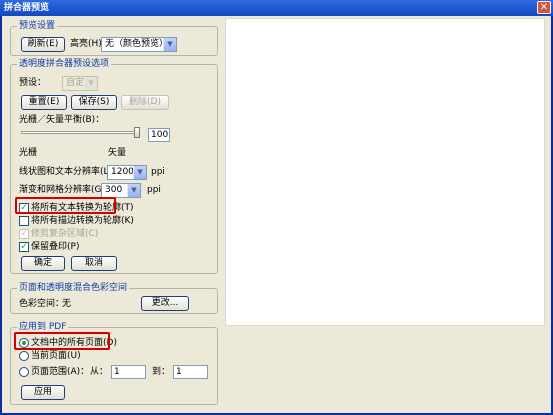 The width and height of the screenshot is (553, 415). What do you see at coordinates (128, 372) in the screenshot?
I see `from-input: 1` at bounding box center [128, 372].